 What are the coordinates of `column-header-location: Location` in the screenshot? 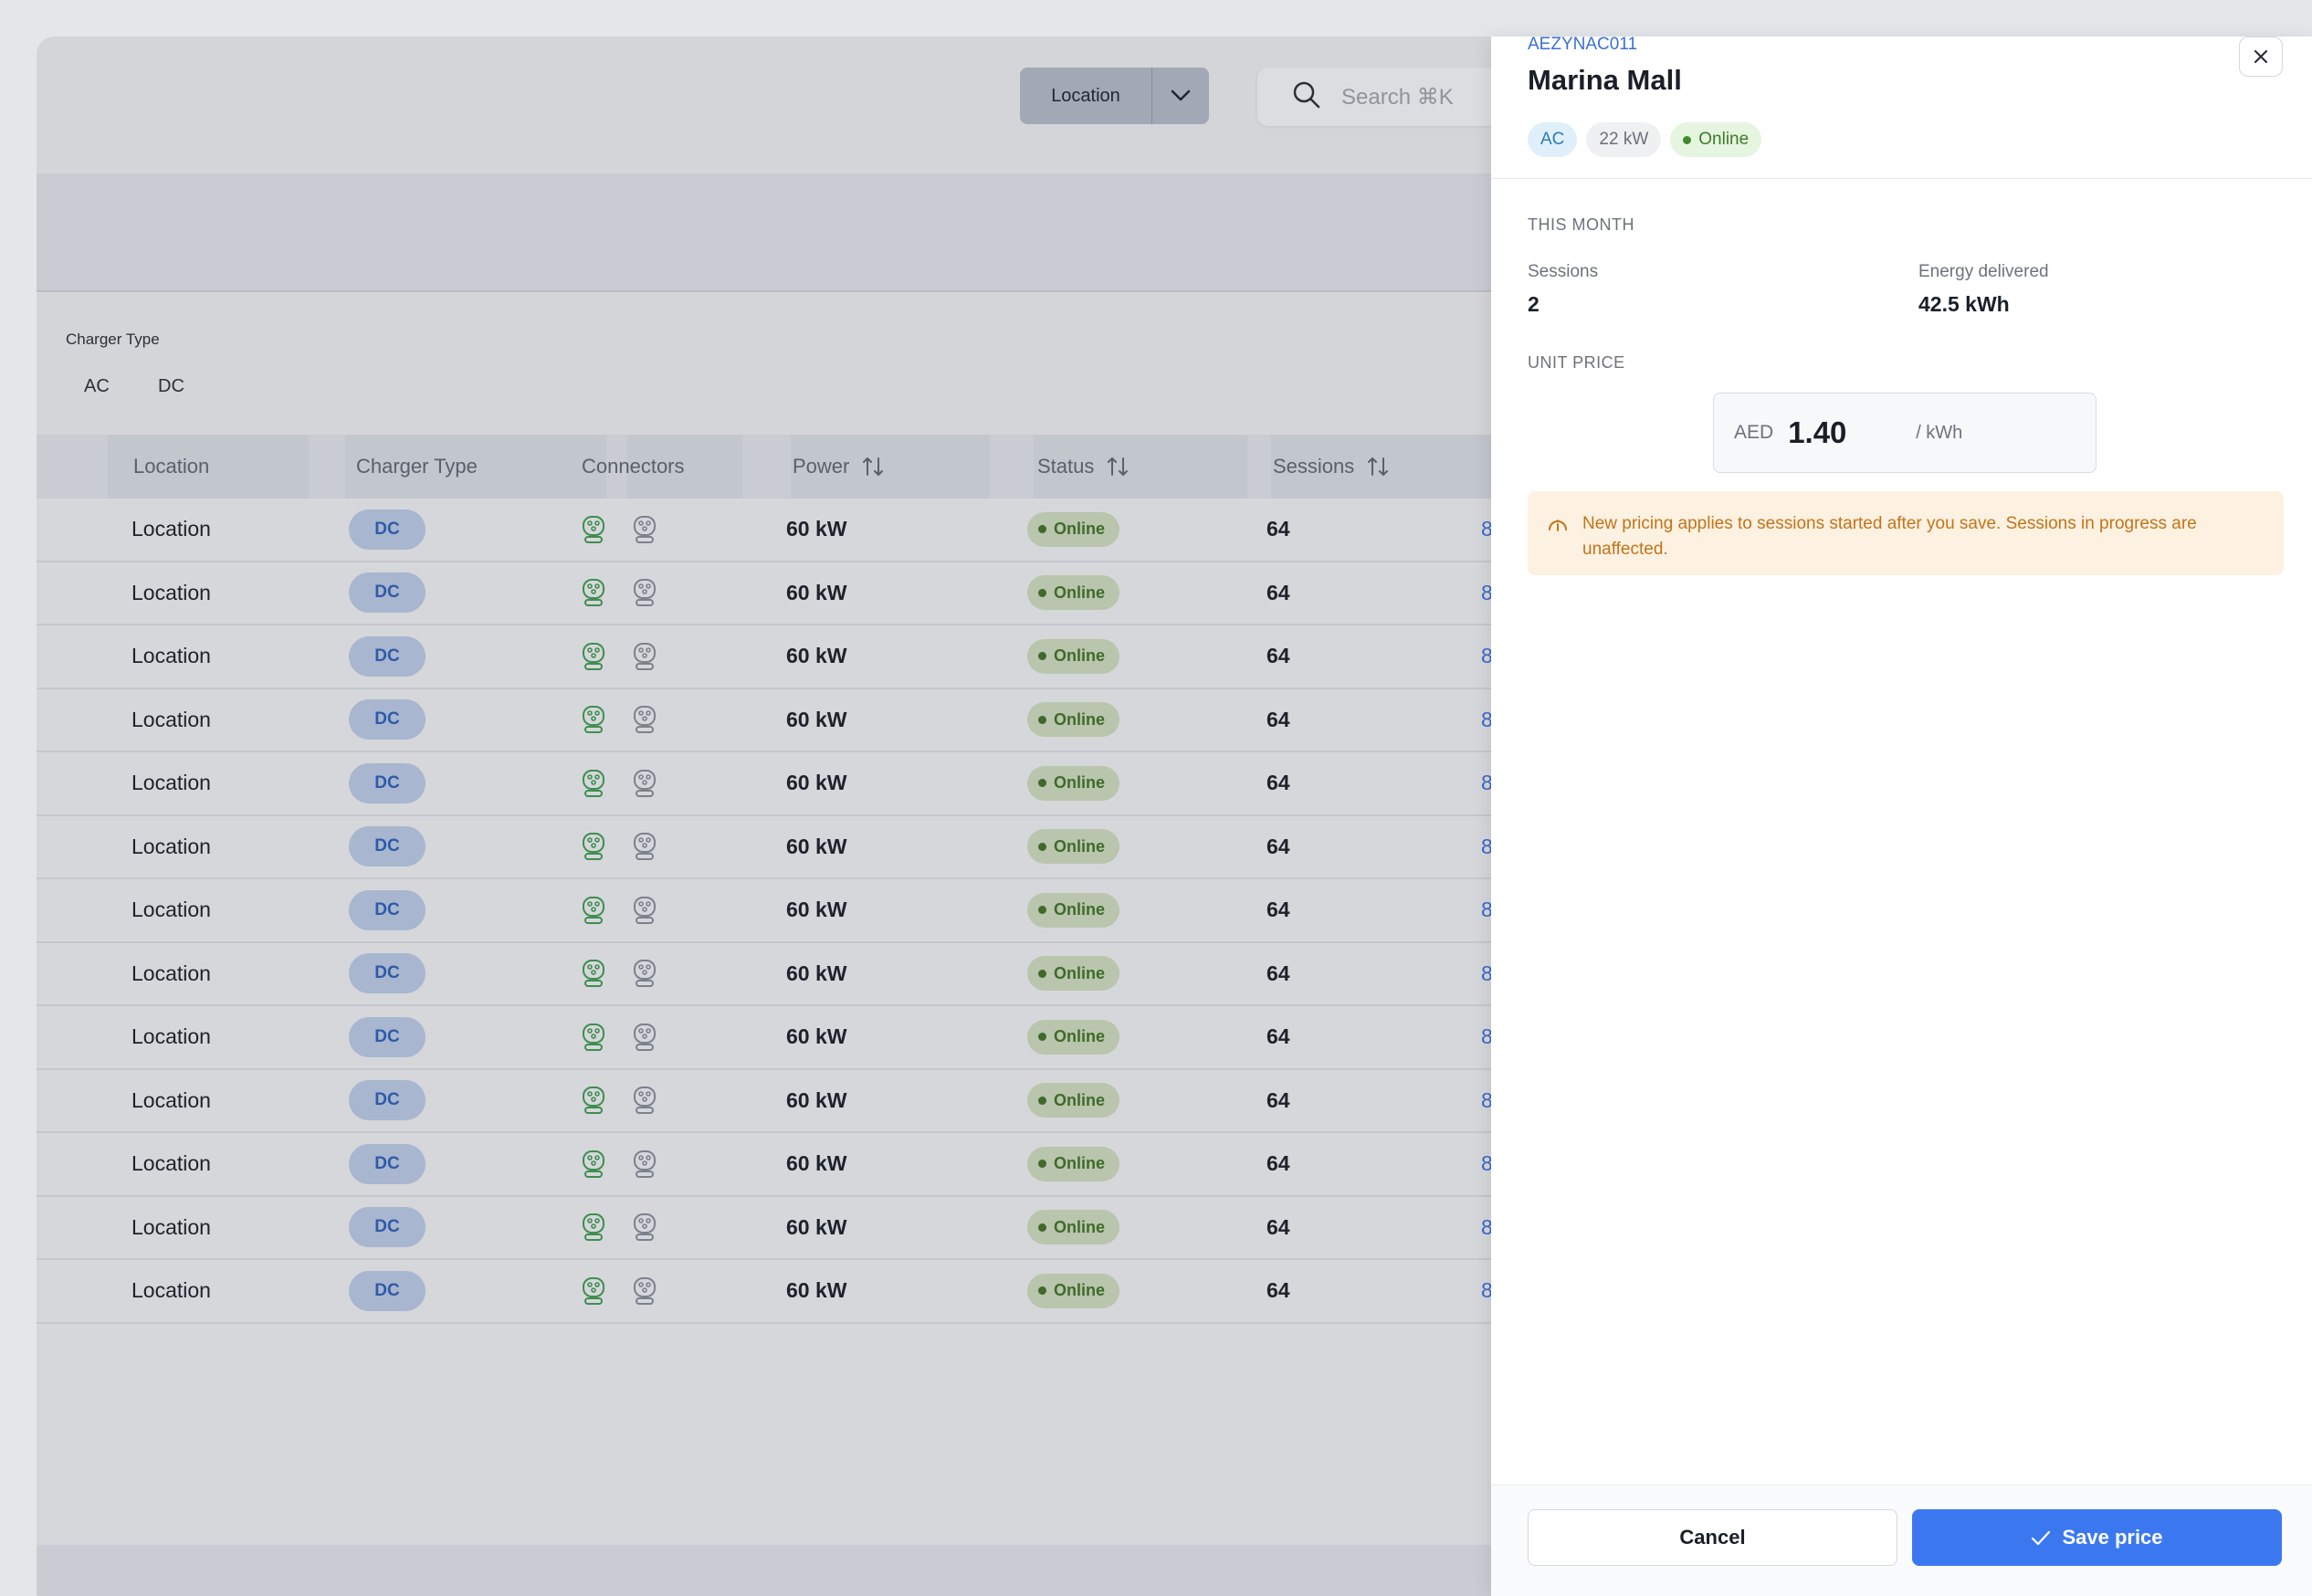 It's located at (171, 467).